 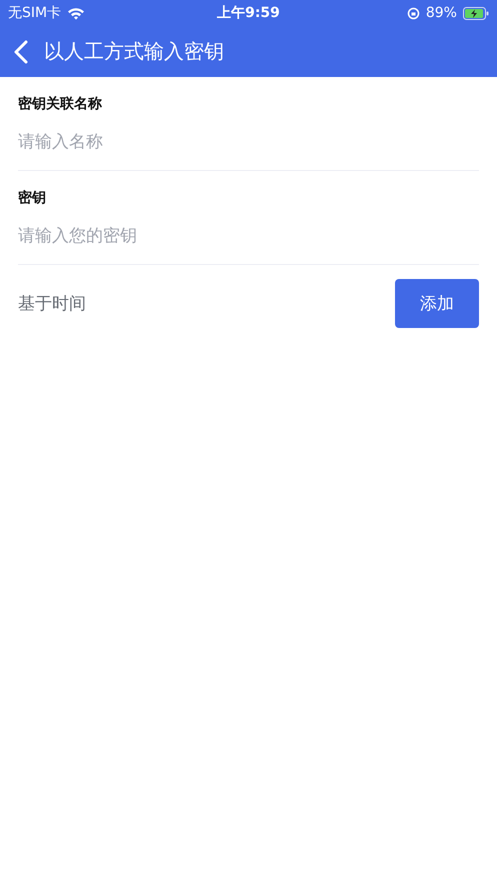 I want to click on battery-charging-icon, so click(x=475, y=13).